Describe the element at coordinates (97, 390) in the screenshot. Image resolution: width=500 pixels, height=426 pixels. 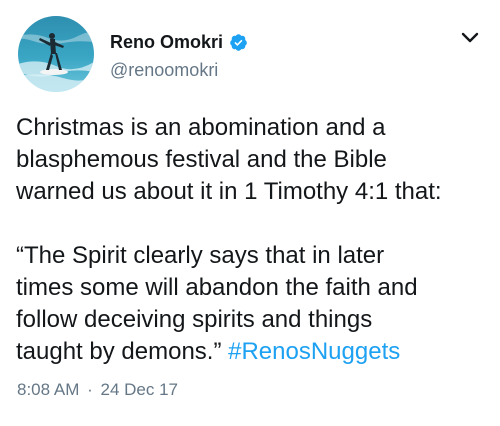
I see `tweet-timestamp: 8:08 AM · 24 Dec 17` at that location.